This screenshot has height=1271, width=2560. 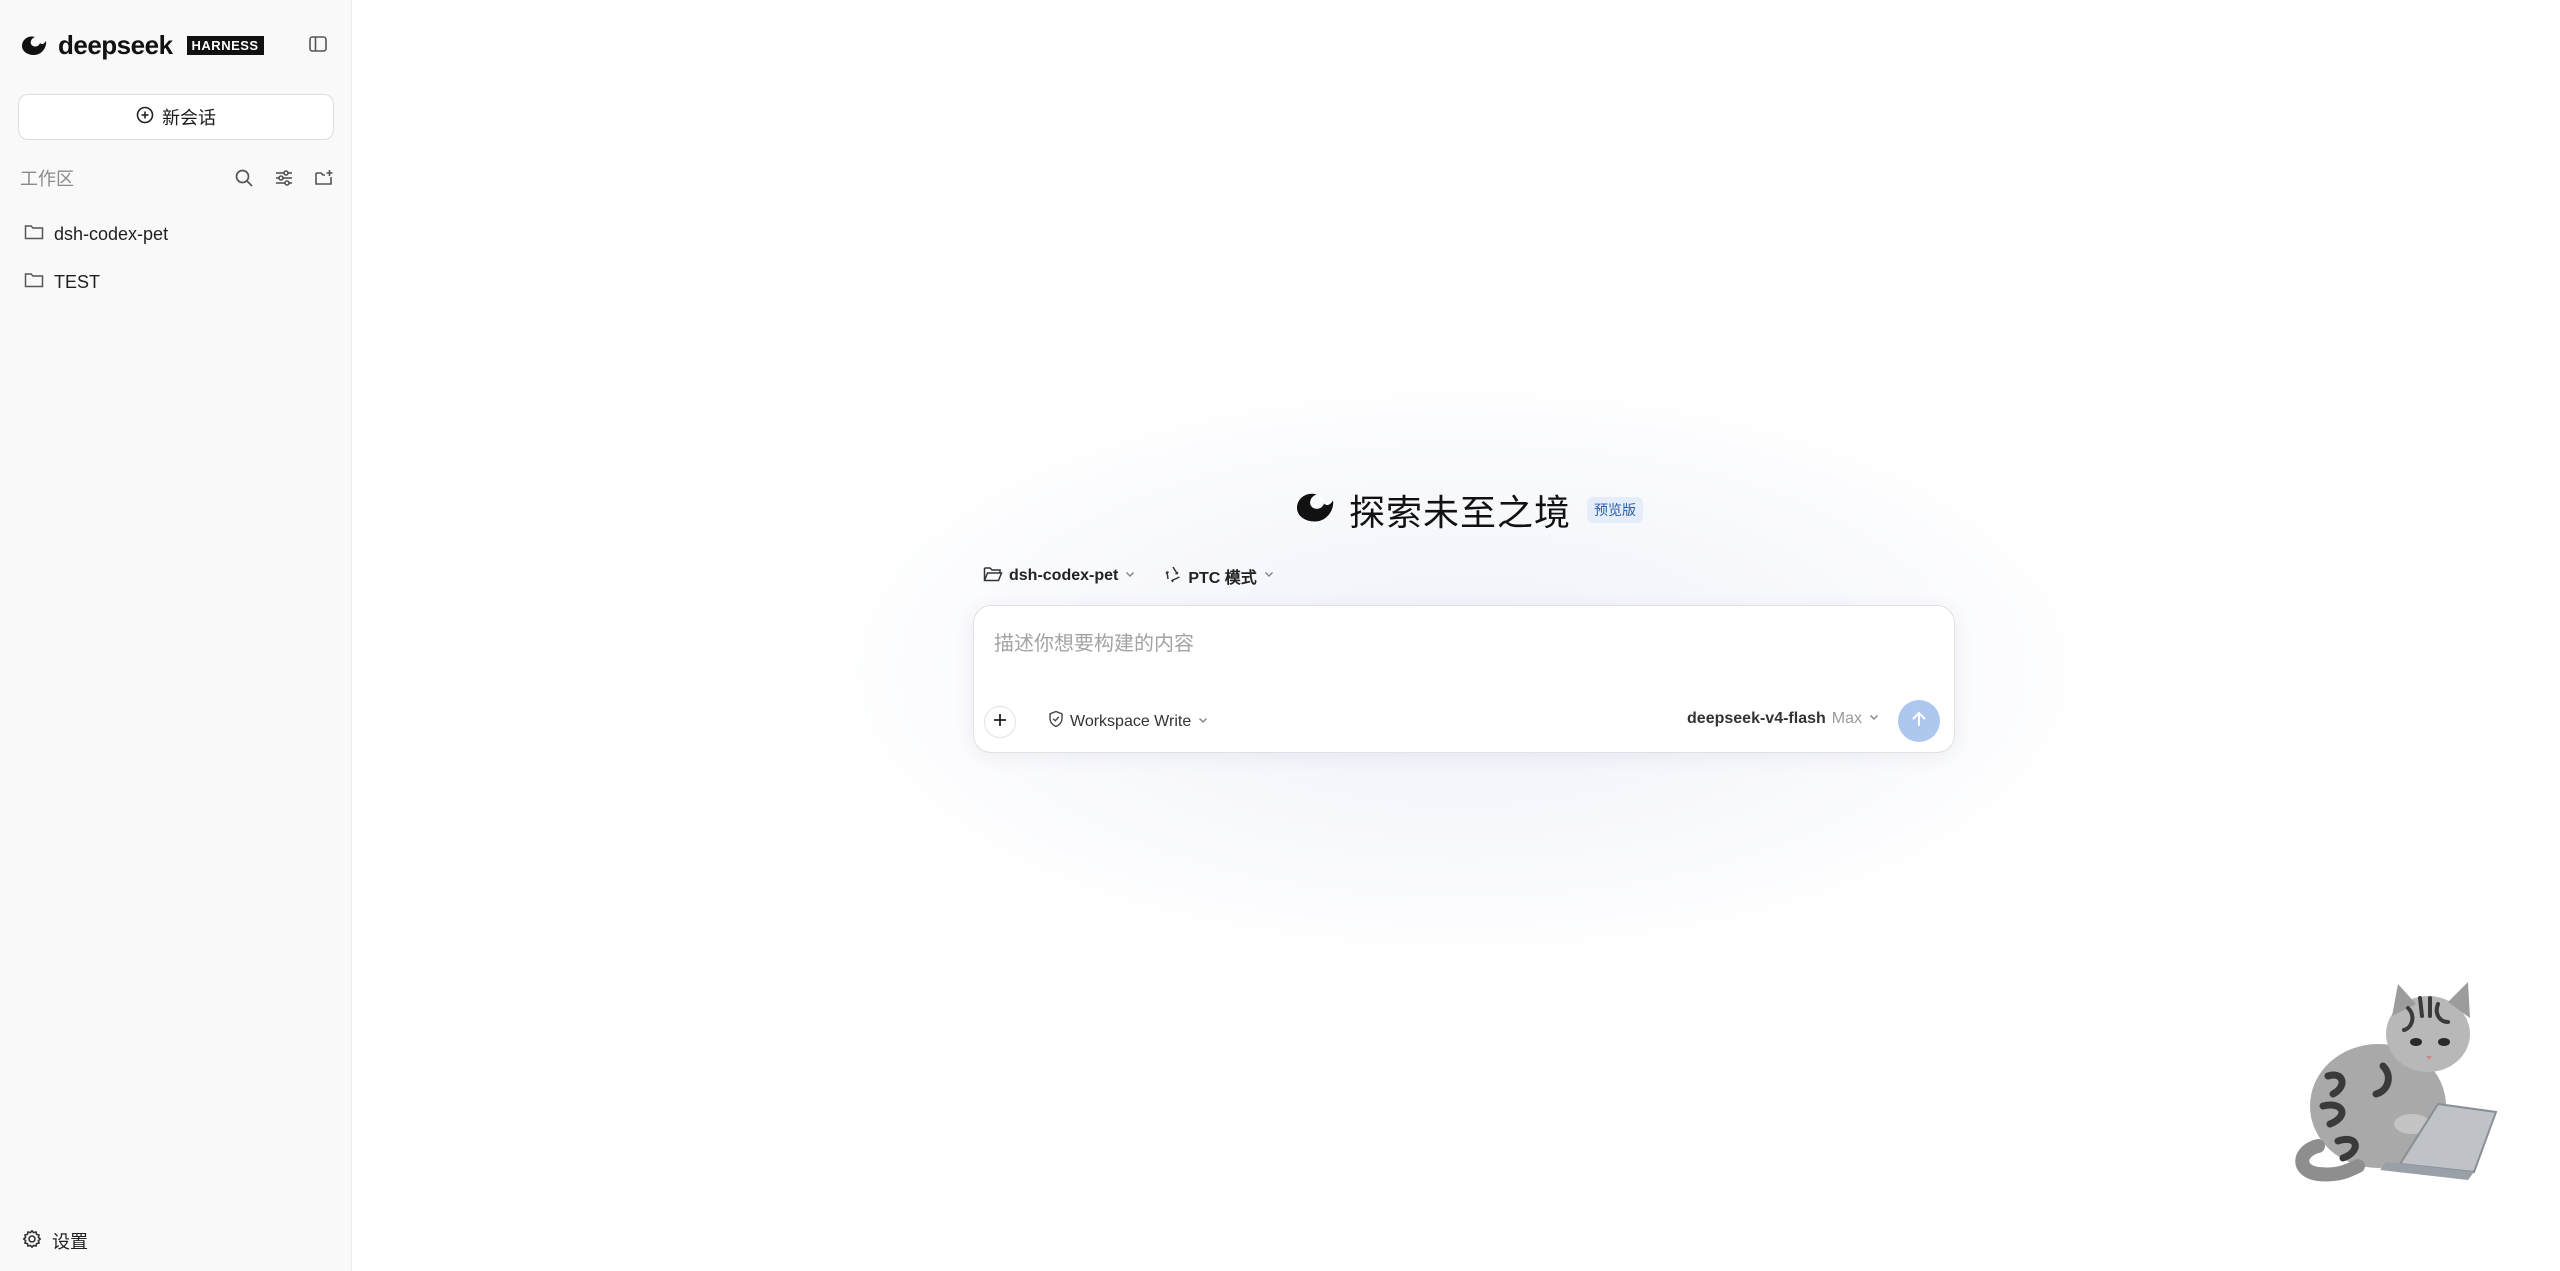 I want to click on shield-check-icon, so click(x=1056, y=721).